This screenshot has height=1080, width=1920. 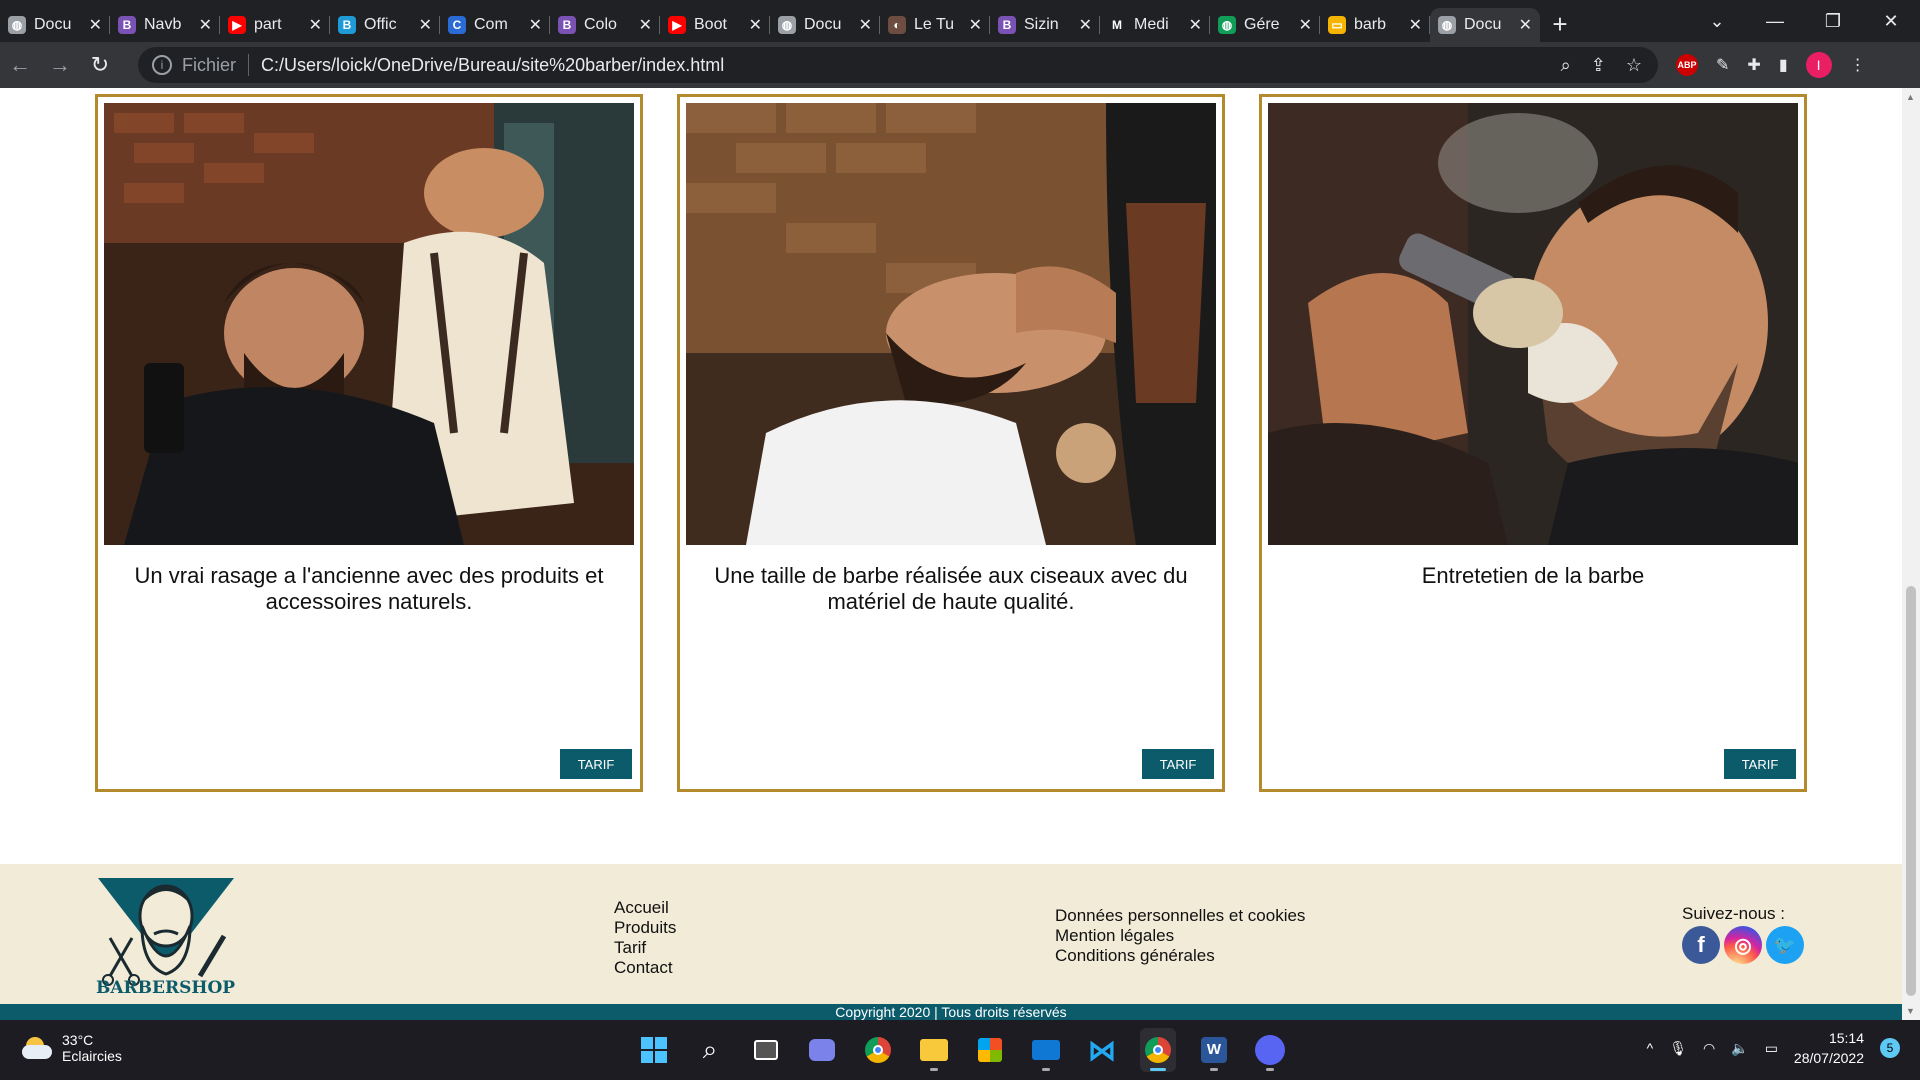 I want to click on discord-icon, so click(x=1270, y=1050).